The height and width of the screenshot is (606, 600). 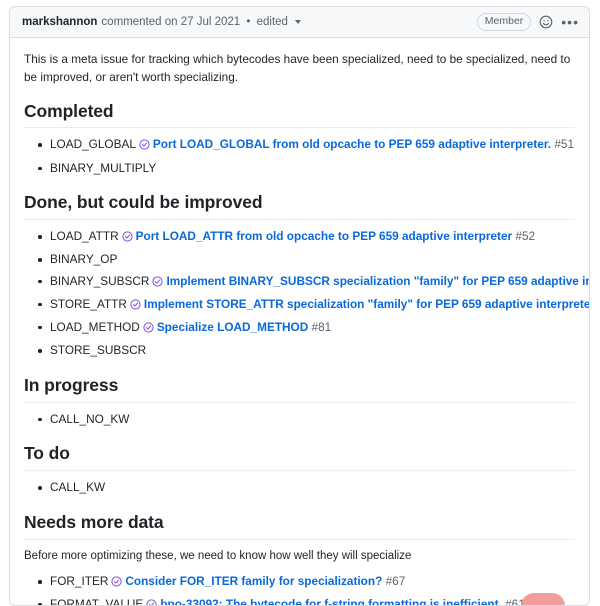 What do you see at coordinates (562, 144) in the screenshot?
I see `issue-number: #51` at bounding box center [562, 144].